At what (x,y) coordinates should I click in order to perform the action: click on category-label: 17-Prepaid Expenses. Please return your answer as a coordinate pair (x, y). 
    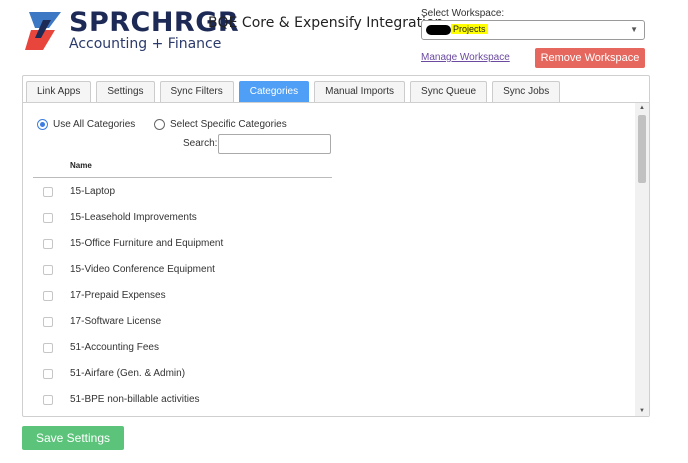
    Looking at the image, I should click on (118, 295).